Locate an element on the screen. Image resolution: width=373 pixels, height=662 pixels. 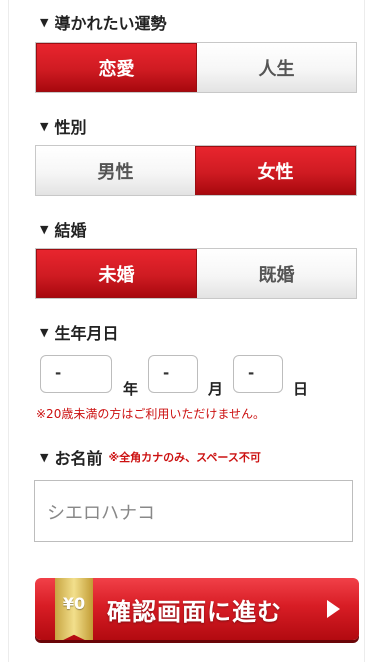
free-badge: ¥0 is located at coordinates (74, 609).